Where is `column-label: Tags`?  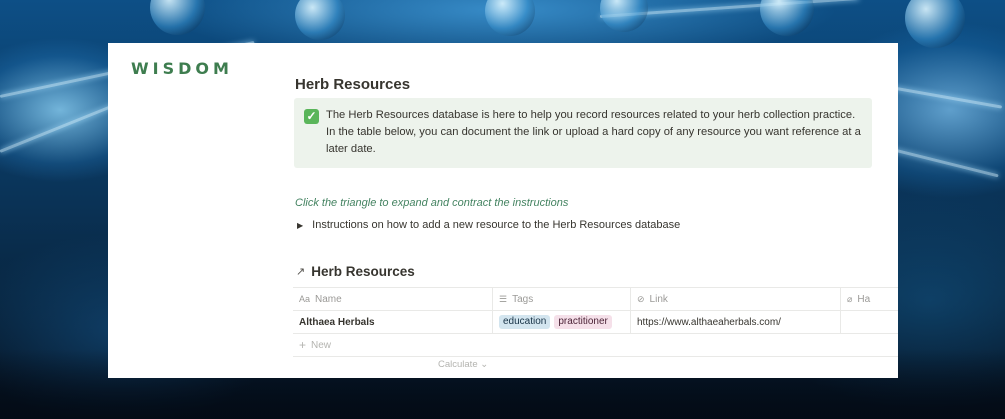 column-label: Tags is located at coordinates (523, 299).